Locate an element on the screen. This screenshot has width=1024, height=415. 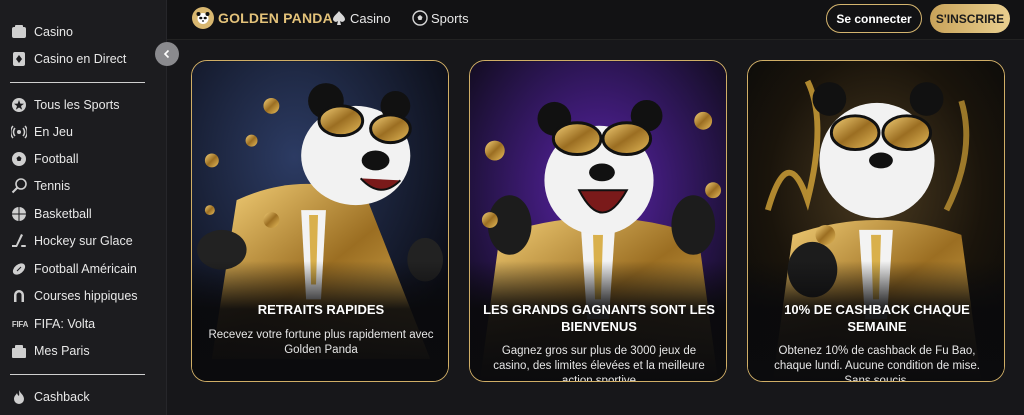
fifa-icon: FIFA is located at coordinates (20, 324).